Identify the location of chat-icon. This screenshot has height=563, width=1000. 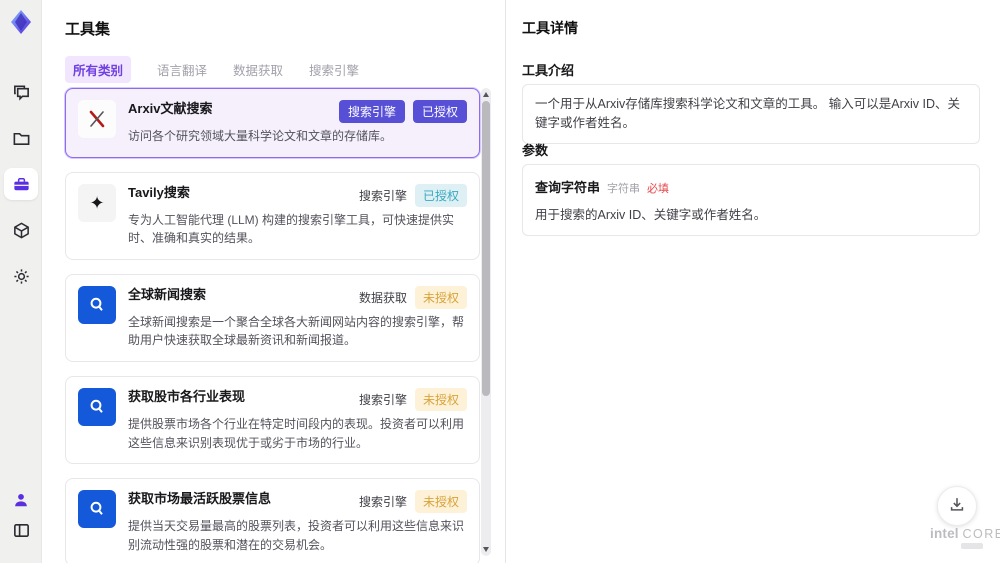
(21, 92).